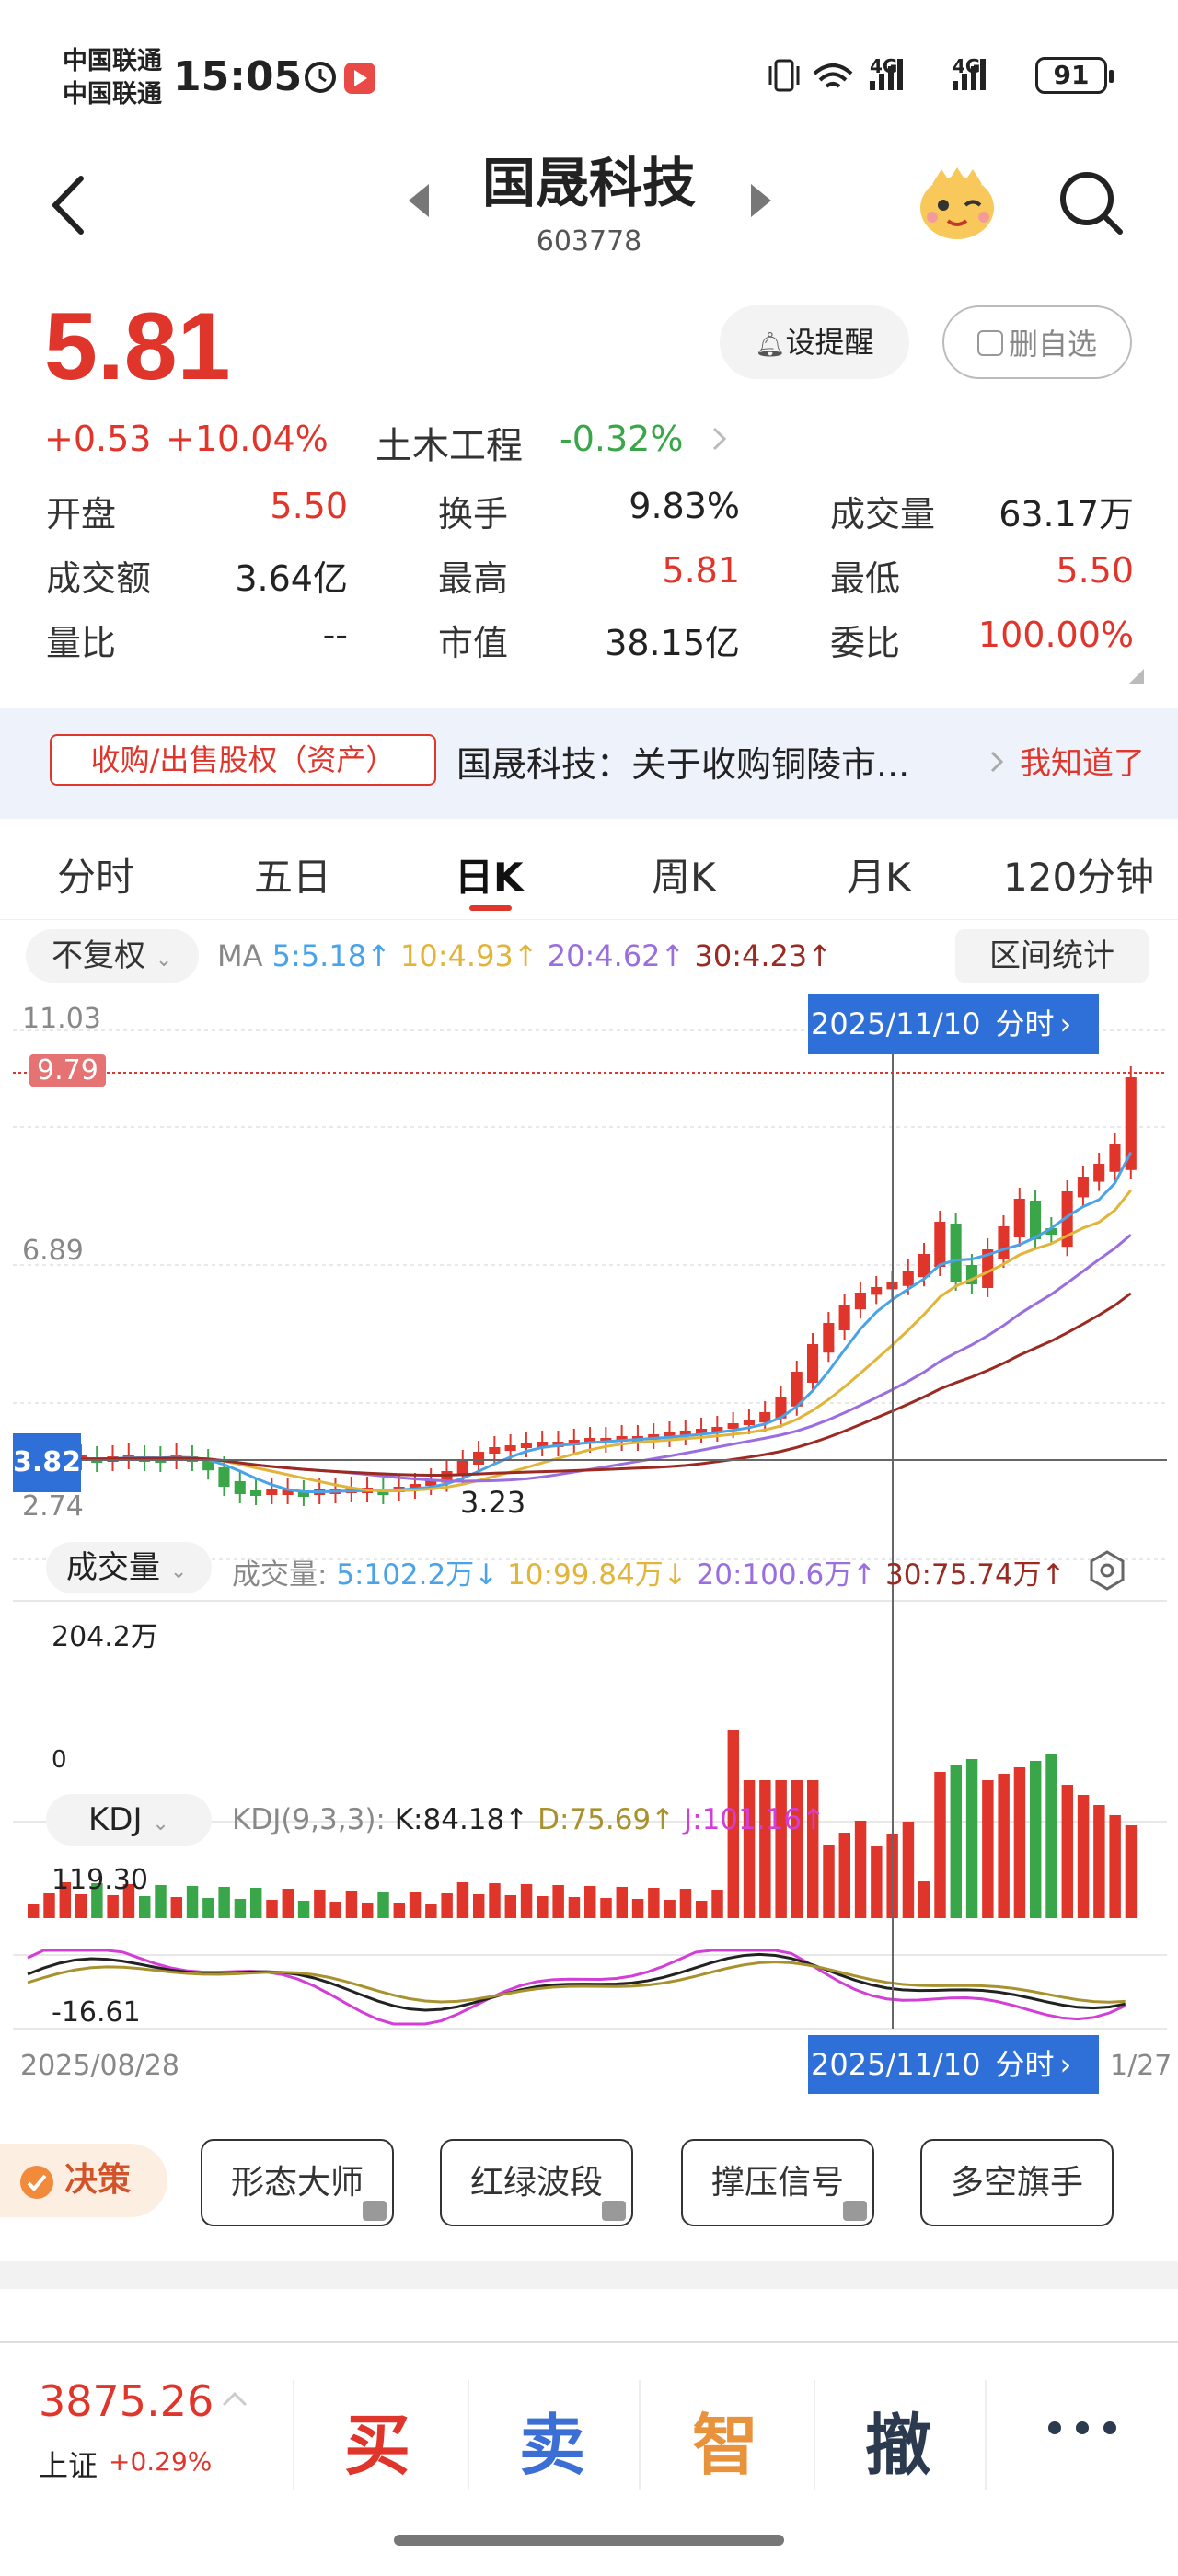 The height and width of the screenshot is (2576, 1178). What do you see at coordinates (417, 1575) in the screenshot?
I see `vol-ma5: 5:102.2万↓` at bounding box center [417, 1575].